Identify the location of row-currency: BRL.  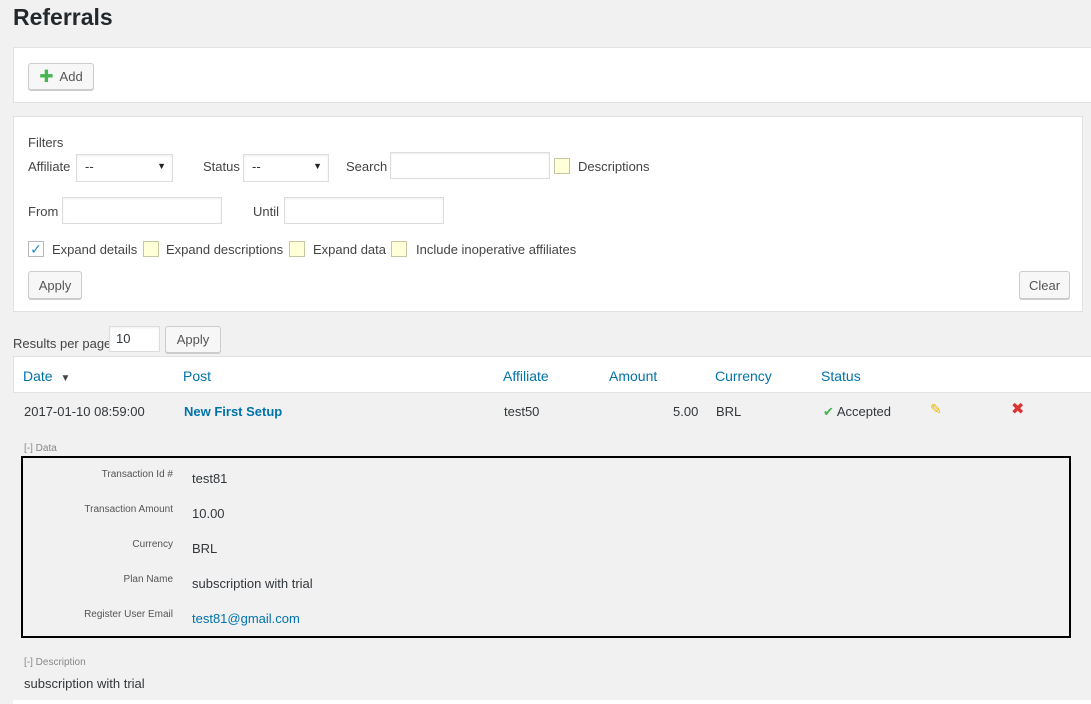
(729, 411).